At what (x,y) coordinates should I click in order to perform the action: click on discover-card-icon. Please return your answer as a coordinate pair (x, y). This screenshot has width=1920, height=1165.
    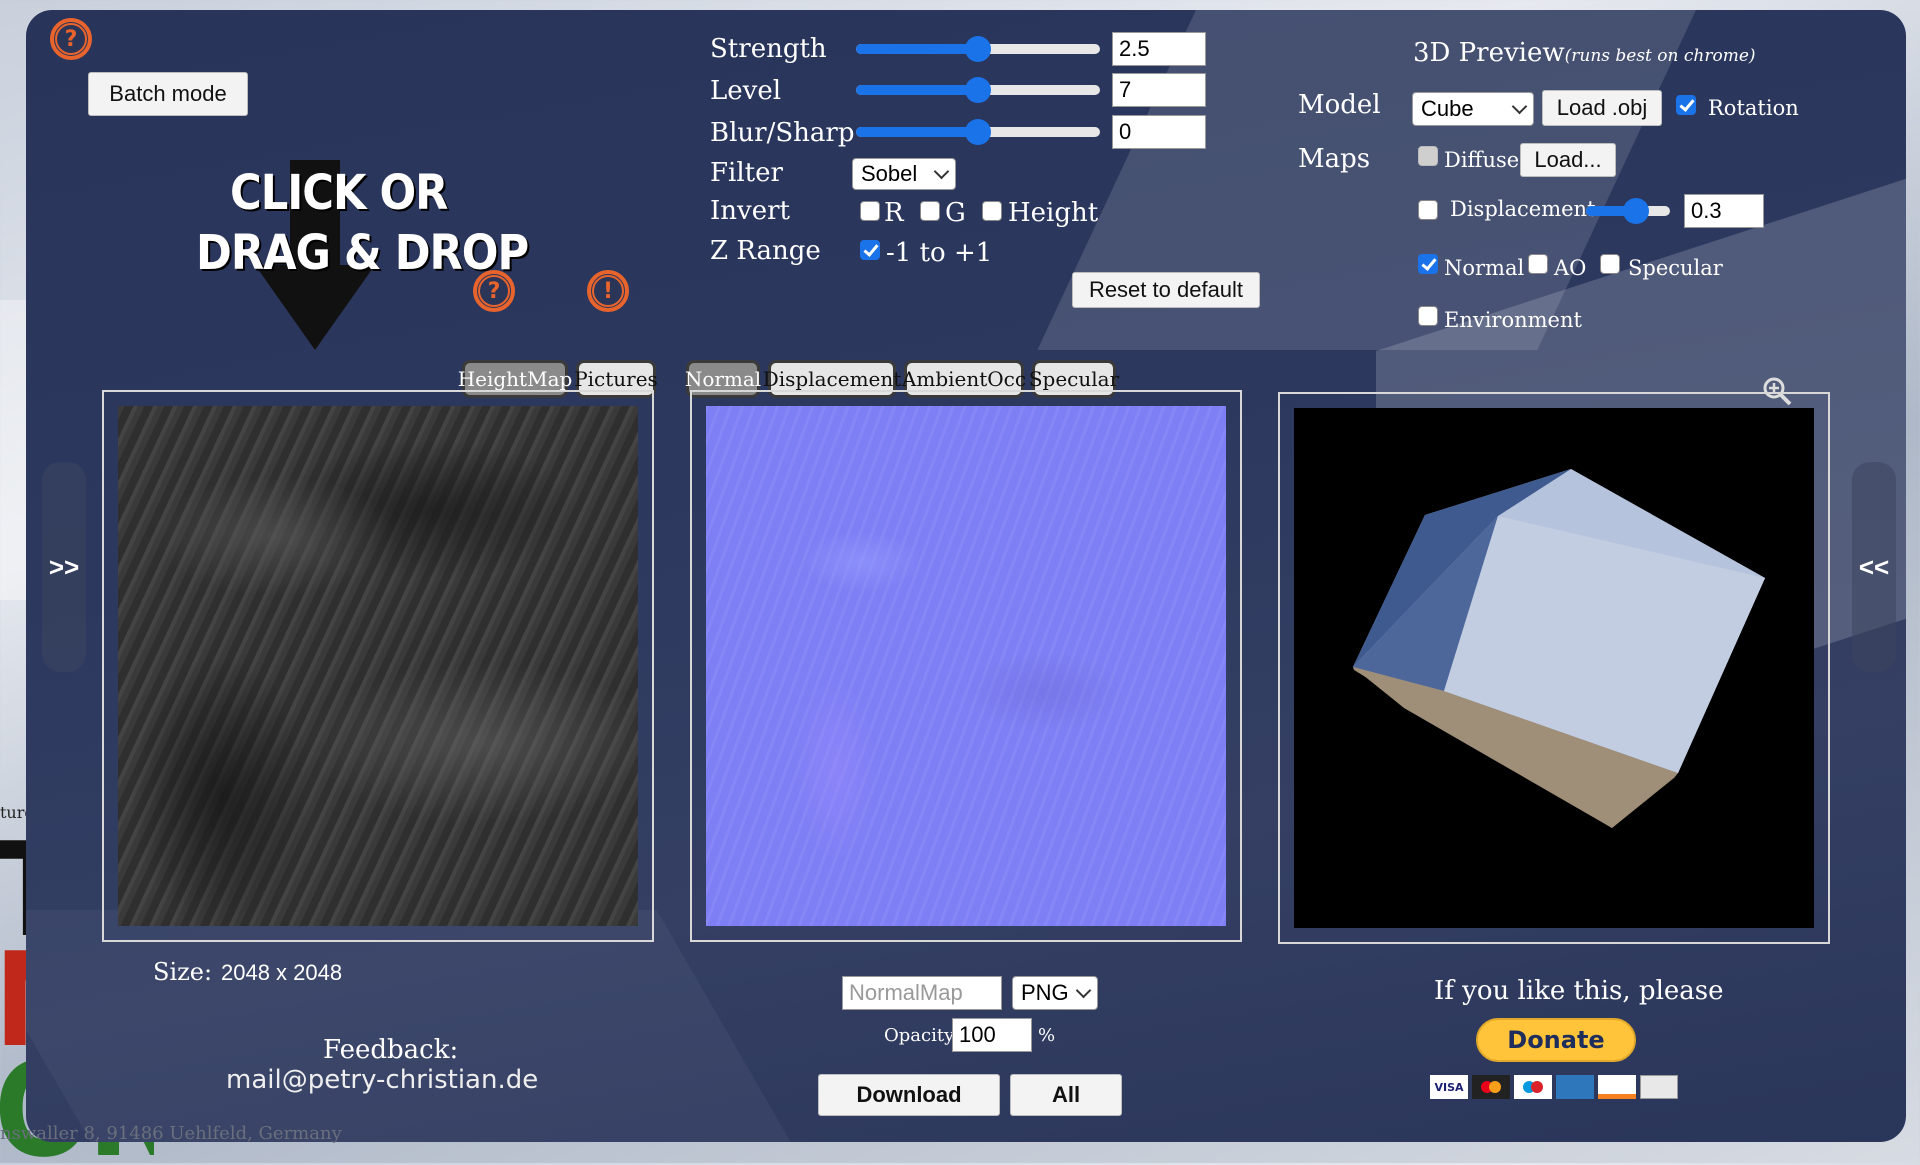
    Looking at the image, I should click on (1617, 1087).